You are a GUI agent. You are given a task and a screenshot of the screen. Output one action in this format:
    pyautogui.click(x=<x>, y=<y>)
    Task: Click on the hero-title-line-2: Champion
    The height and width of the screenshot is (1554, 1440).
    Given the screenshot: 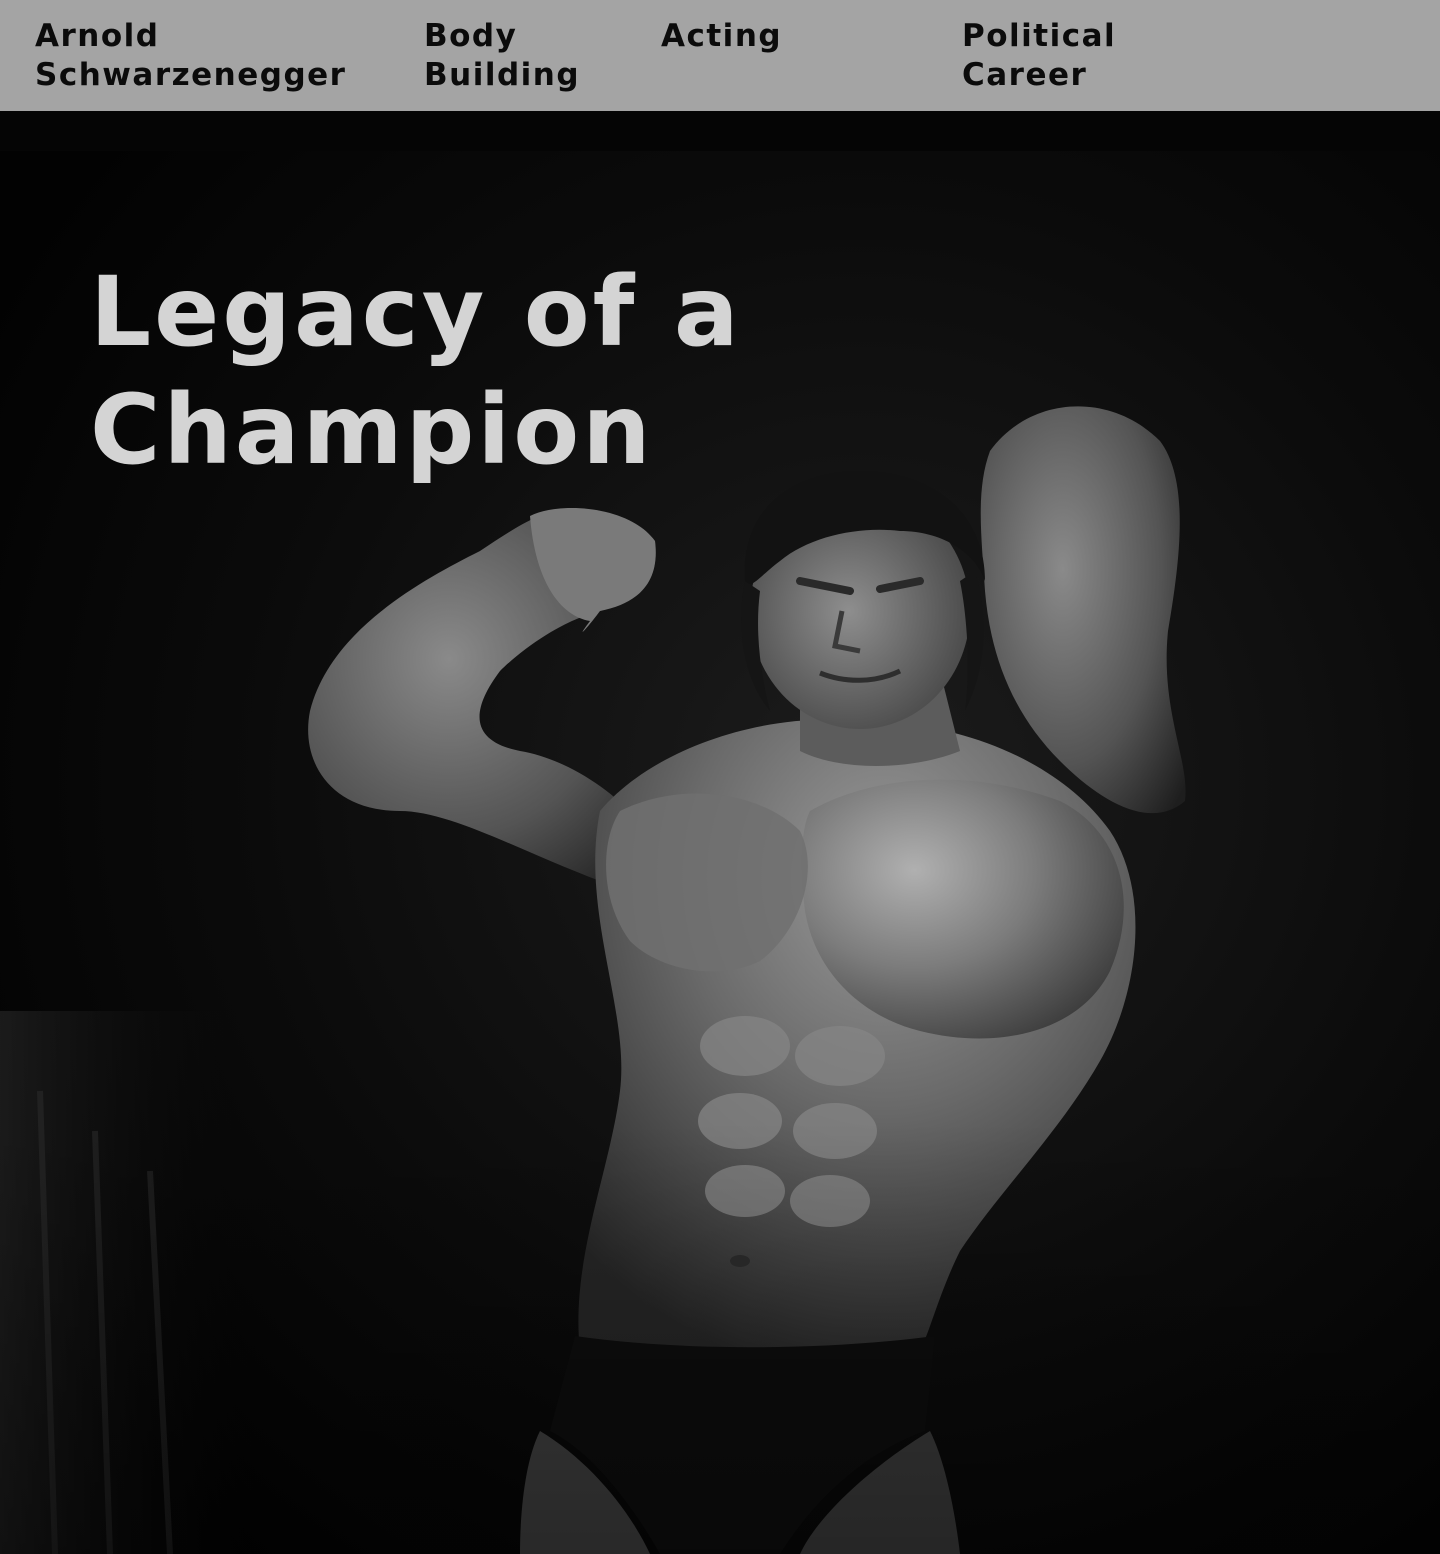 What is the action you would take?
    pyautogui.click(x=372, y=430)
    